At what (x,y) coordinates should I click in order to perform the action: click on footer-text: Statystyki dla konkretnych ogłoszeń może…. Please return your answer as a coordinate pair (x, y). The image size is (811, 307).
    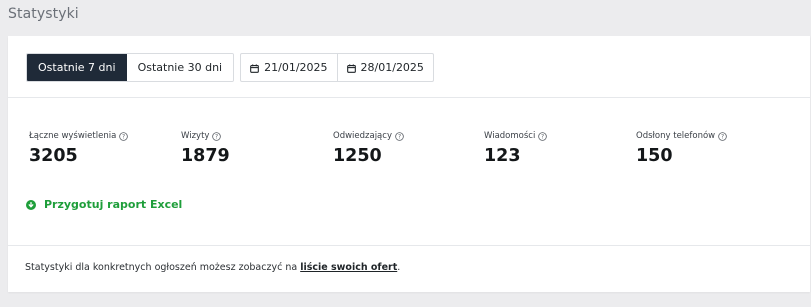
    Looking at the image, I should click on (163, 267).